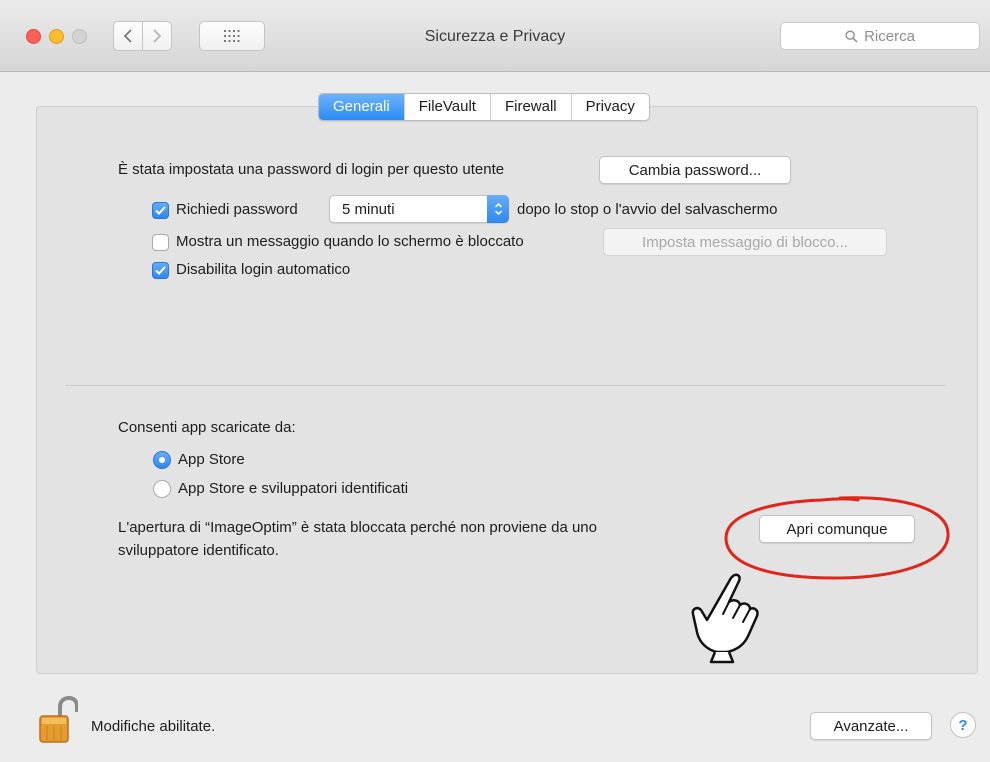 The width and height of the screenshot is (990, 762). I want to click on updown-arrows-icon, so click(498, 209).